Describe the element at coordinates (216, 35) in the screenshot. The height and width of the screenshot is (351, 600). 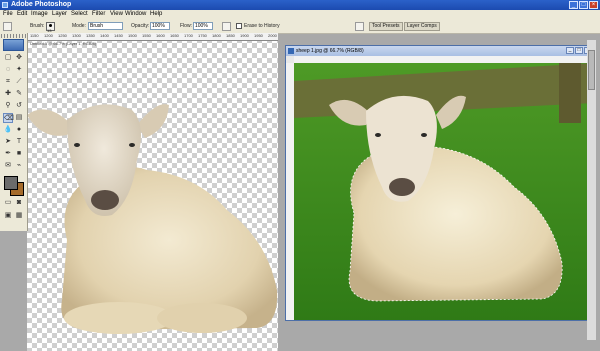
I see `ruler-tick: 1800` at that location.